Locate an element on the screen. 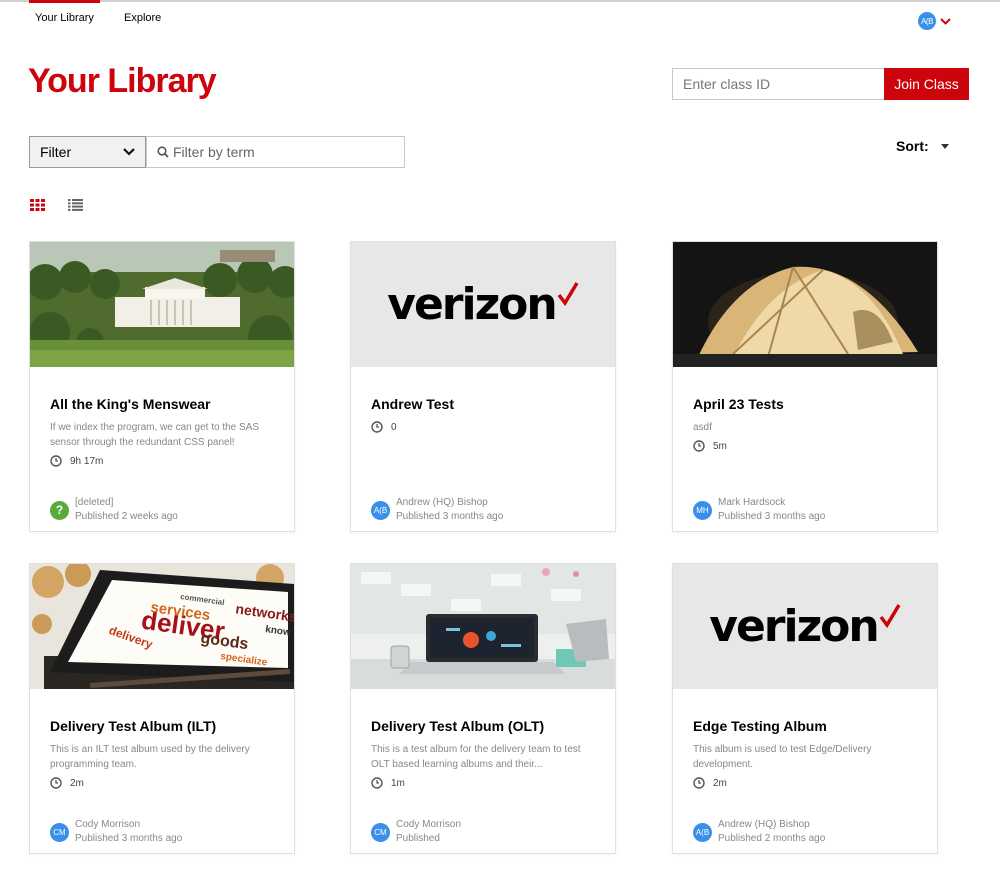 The image size is (1000, 874). published-date: Published is located at coordinates (418, 838).